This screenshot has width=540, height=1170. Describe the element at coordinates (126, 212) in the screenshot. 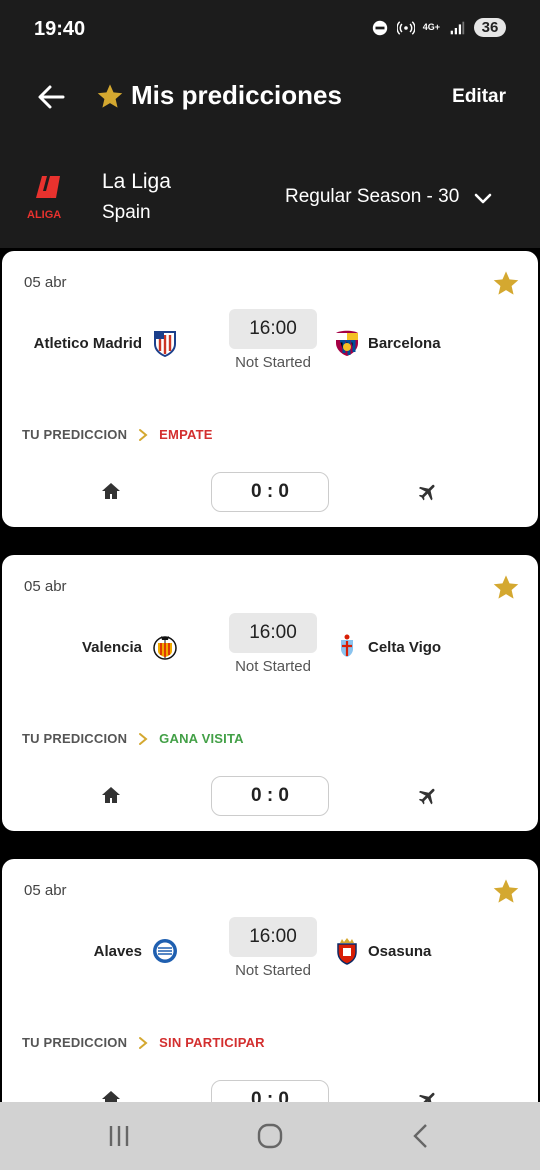

I see `league-country: Spain` at that location.